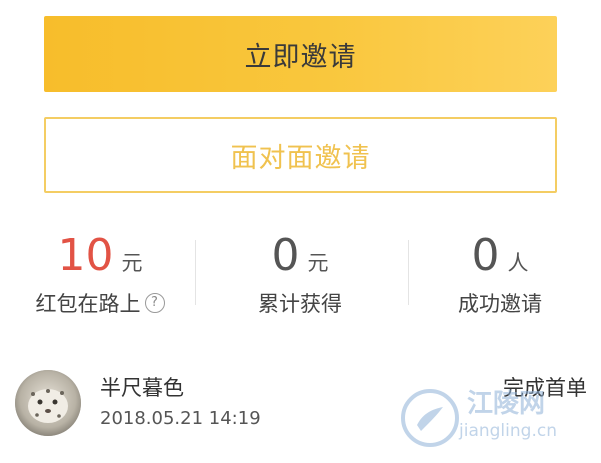 This screenshot has height=463, width=601. I want to click on watermark-logo-icon, so click(430, 418).